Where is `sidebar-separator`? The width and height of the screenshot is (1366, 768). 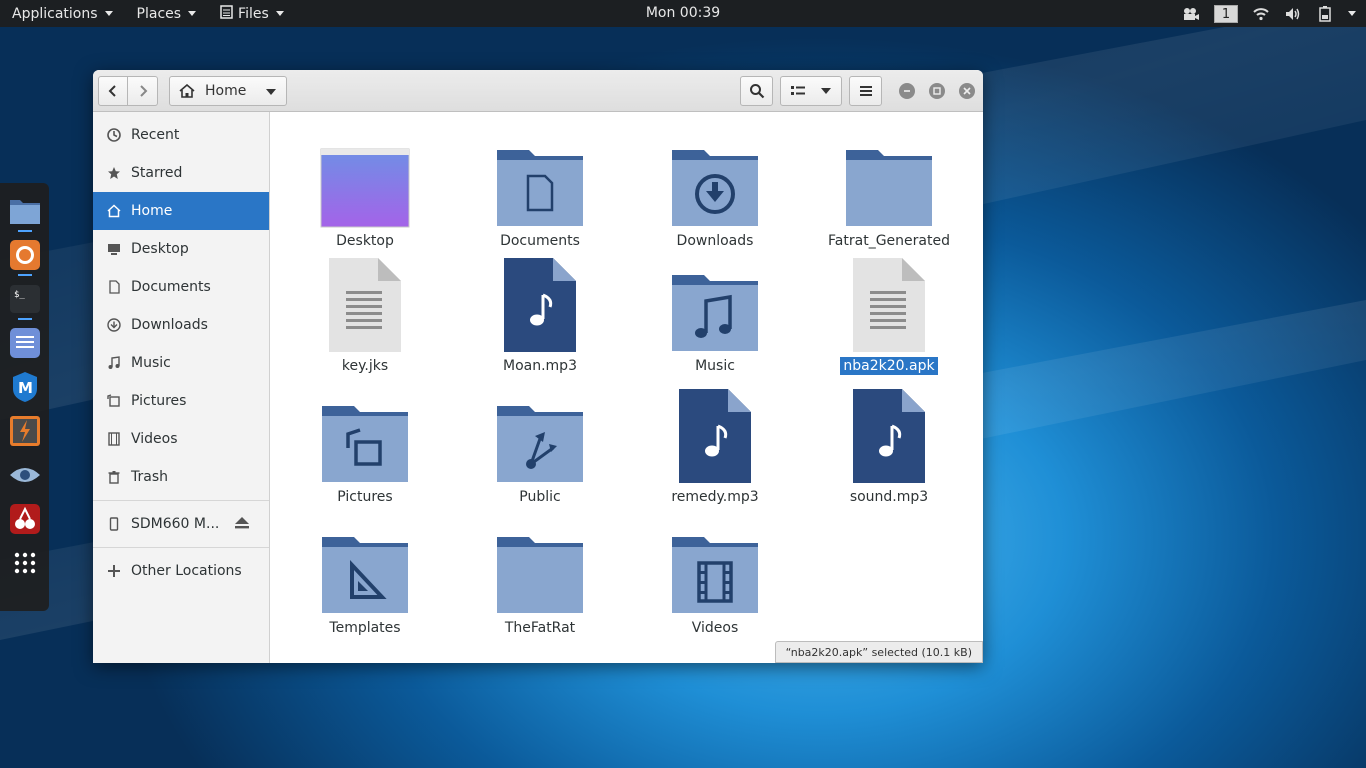
sidebar-separator is located at coordinates (181, 500).